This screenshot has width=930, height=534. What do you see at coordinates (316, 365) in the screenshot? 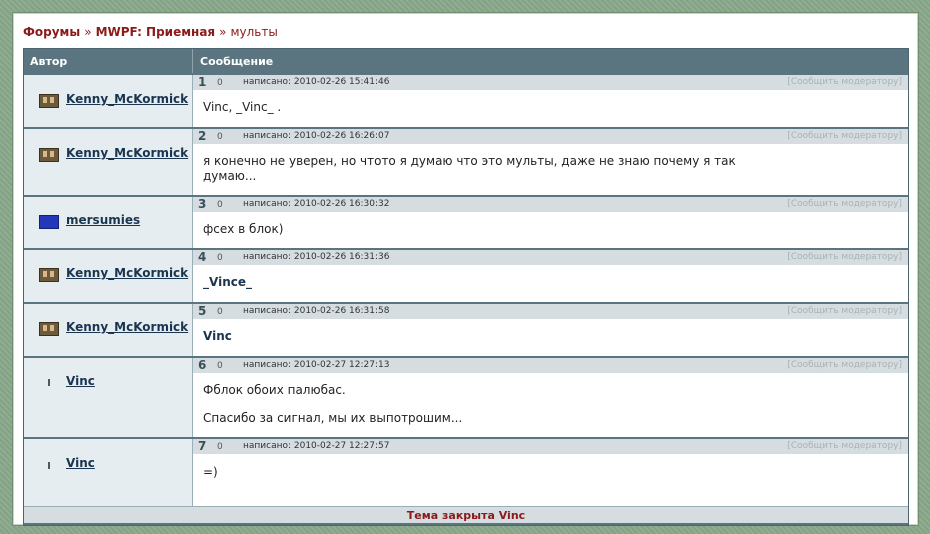
I see `post-timestamp: написано: 2010-02-27 12:27:13` at bounding box center [316, 365].